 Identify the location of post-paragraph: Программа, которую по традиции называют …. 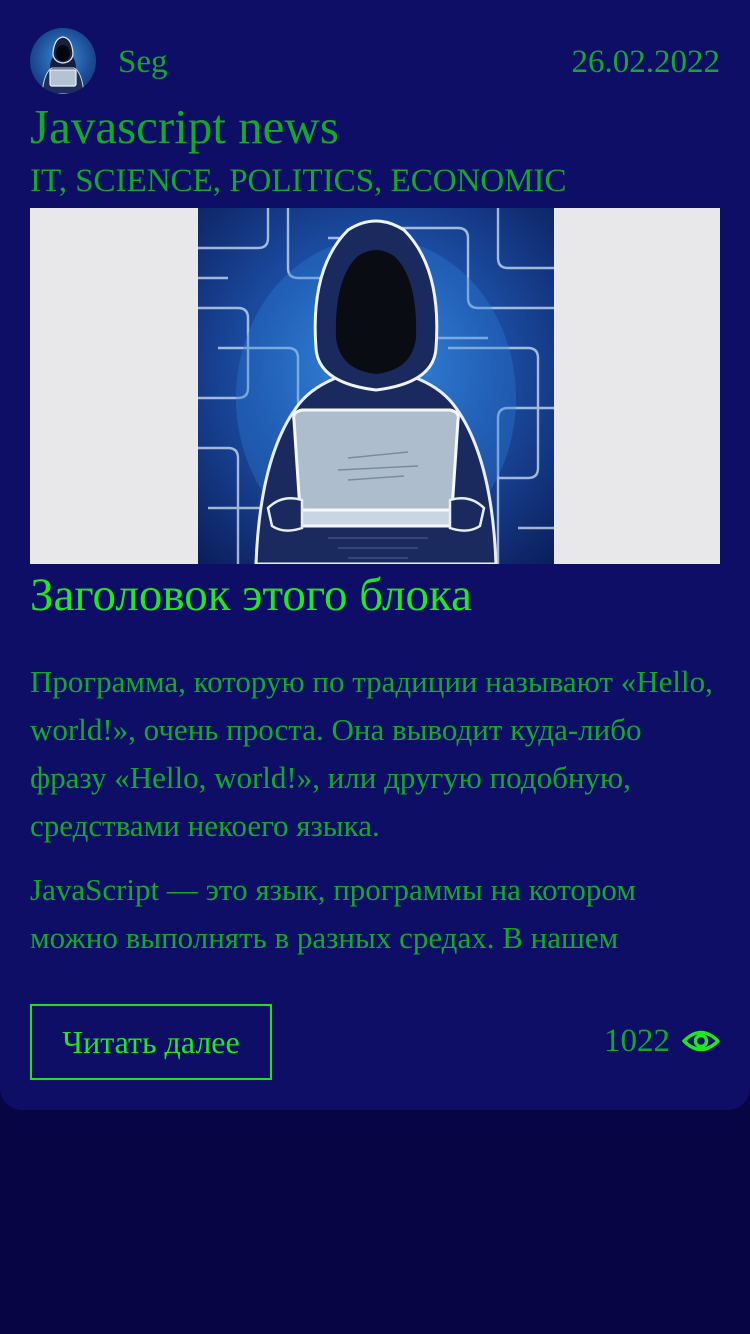
(371, 753).